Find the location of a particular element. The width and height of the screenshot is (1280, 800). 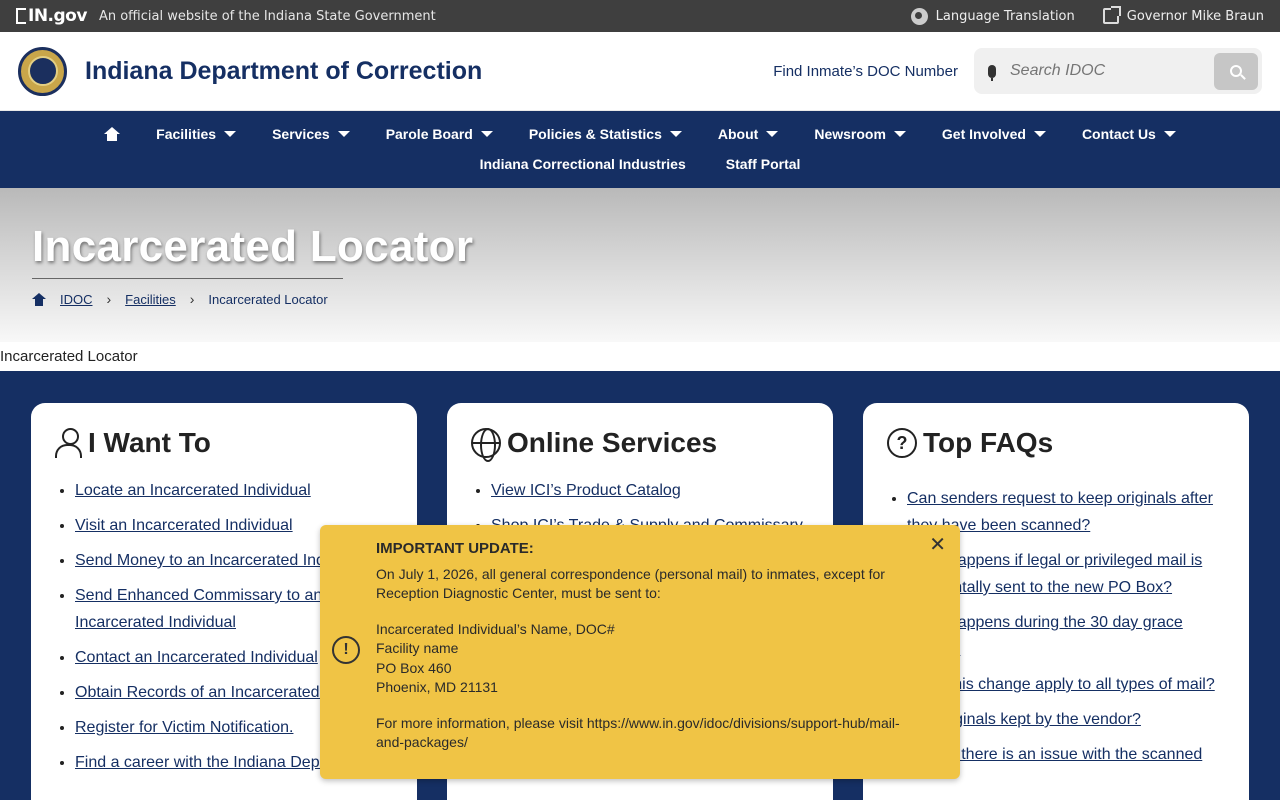

question-icon: ? is located at coordinates (902, 443).